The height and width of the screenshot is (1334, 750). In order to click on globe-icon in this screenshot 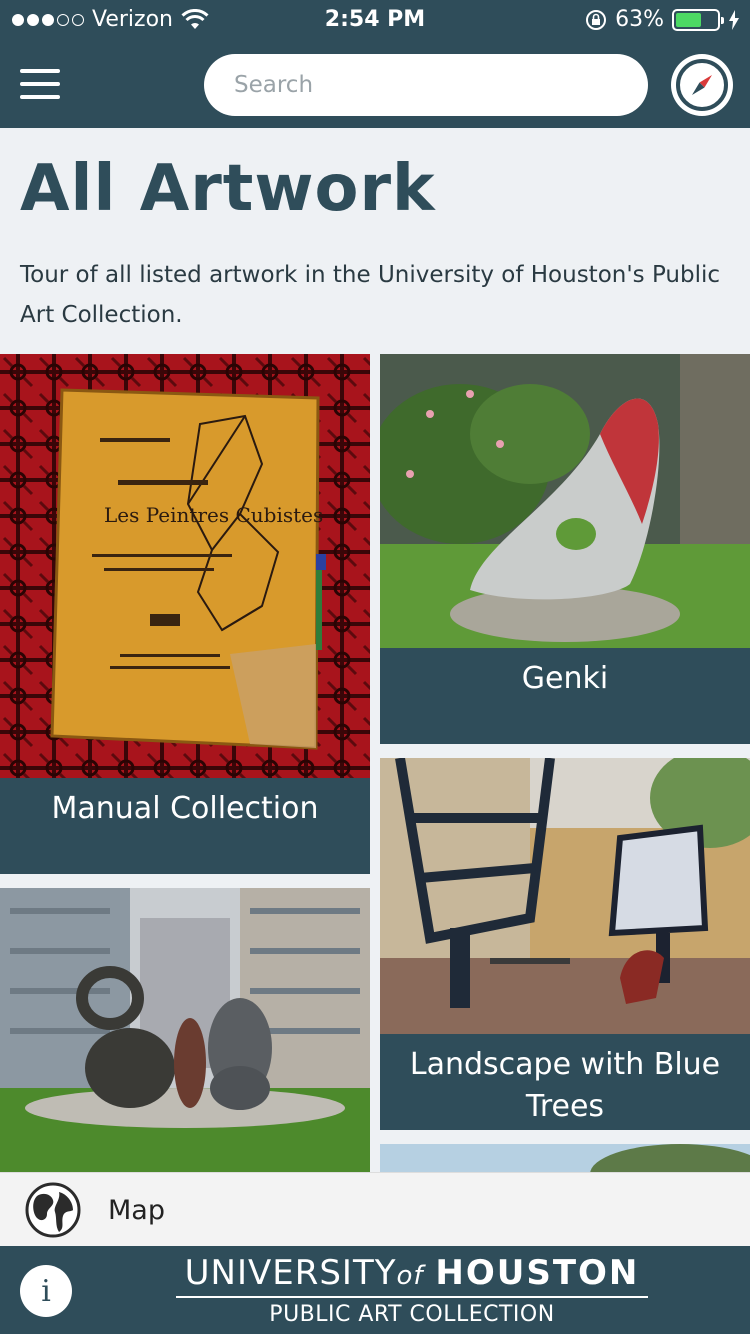, I will do `click(53, 1210)`.